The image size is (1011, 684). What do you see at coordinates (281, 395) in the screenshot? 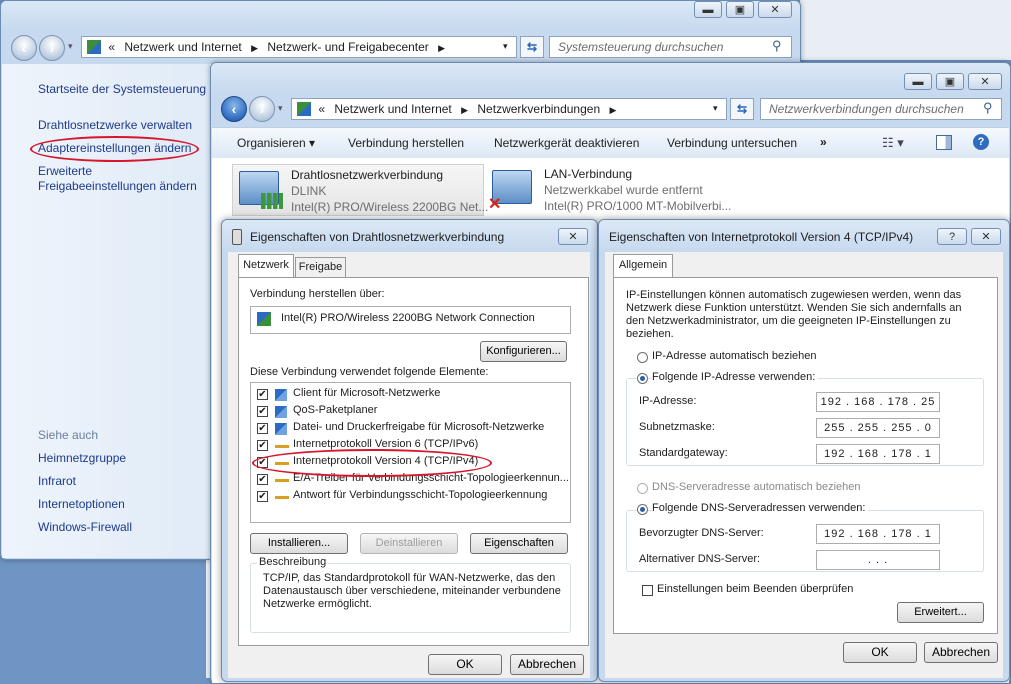
I see `client-icon` at bounding box center [281, 395].